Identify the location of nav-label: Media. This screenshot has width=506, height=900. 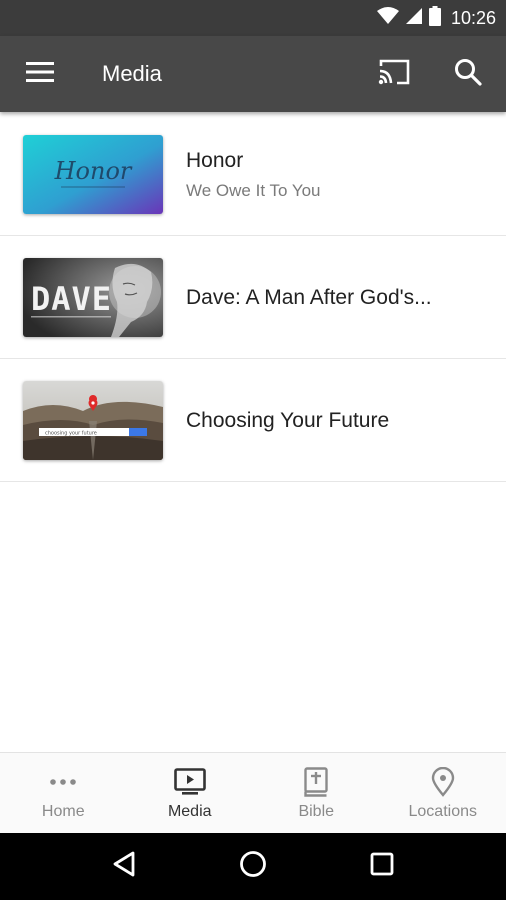
(189, 811).